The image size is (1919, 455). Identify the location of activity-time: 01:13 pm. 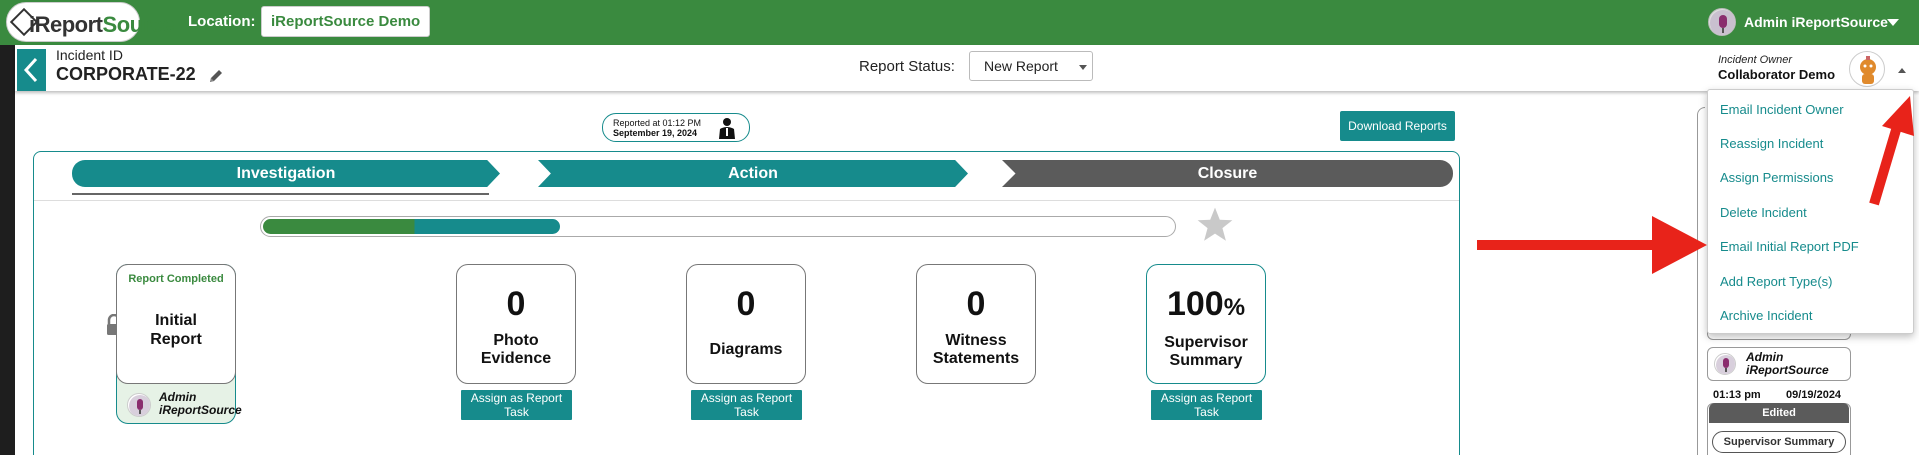
(1737, 395).